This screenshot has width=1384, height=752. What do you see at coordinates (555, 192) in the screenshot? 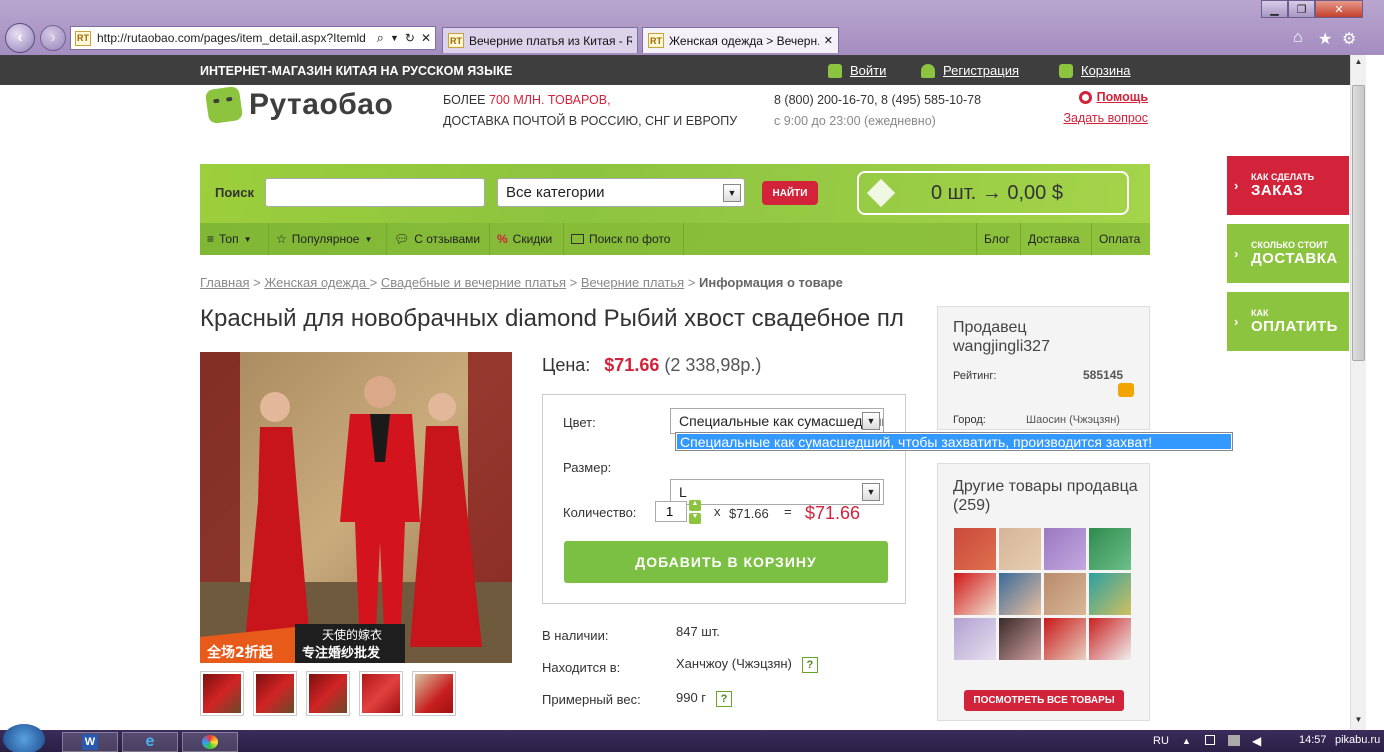
I see `category-value: Все категории` at bounding box center [555, 192].